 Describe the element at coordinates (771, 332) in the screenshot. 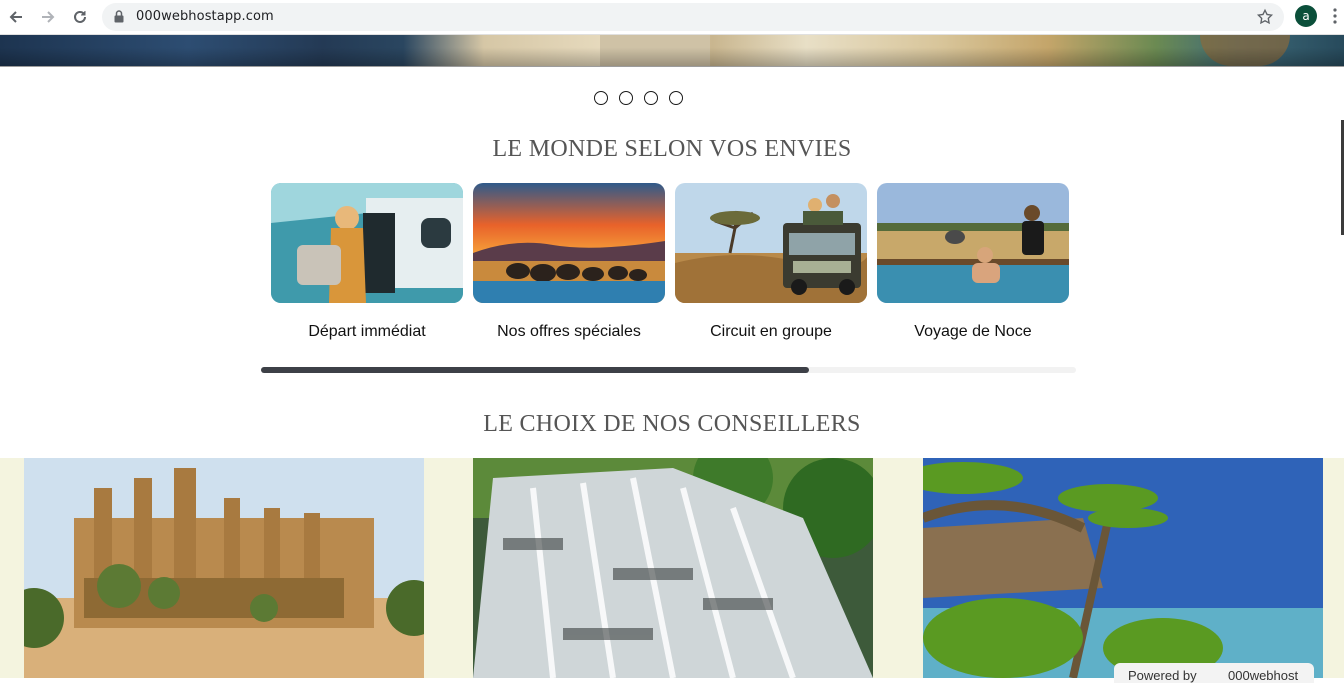

I see `category-label: Circuit en groupe` at that location.